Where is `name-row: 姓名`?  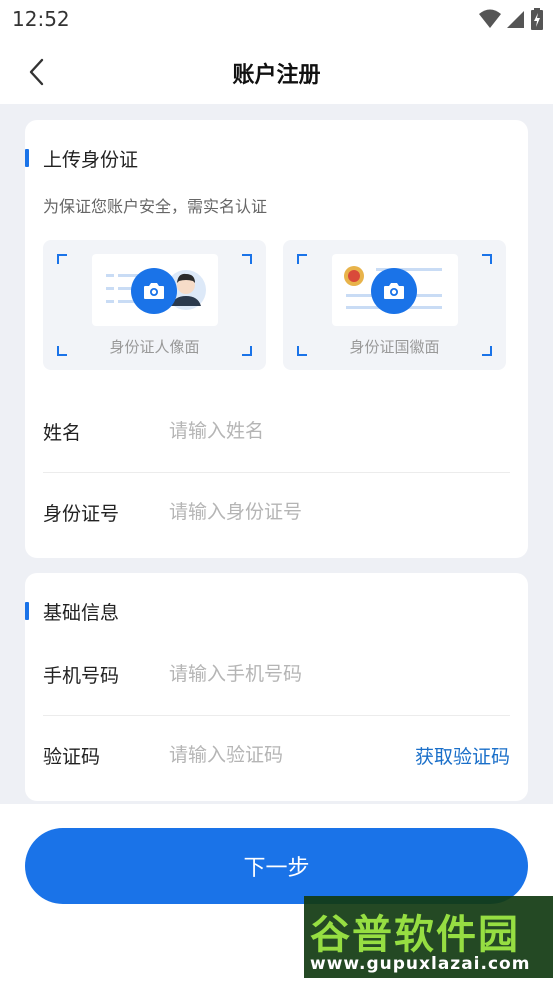 name-row: 姓名 is located at coordinates (276, 432).